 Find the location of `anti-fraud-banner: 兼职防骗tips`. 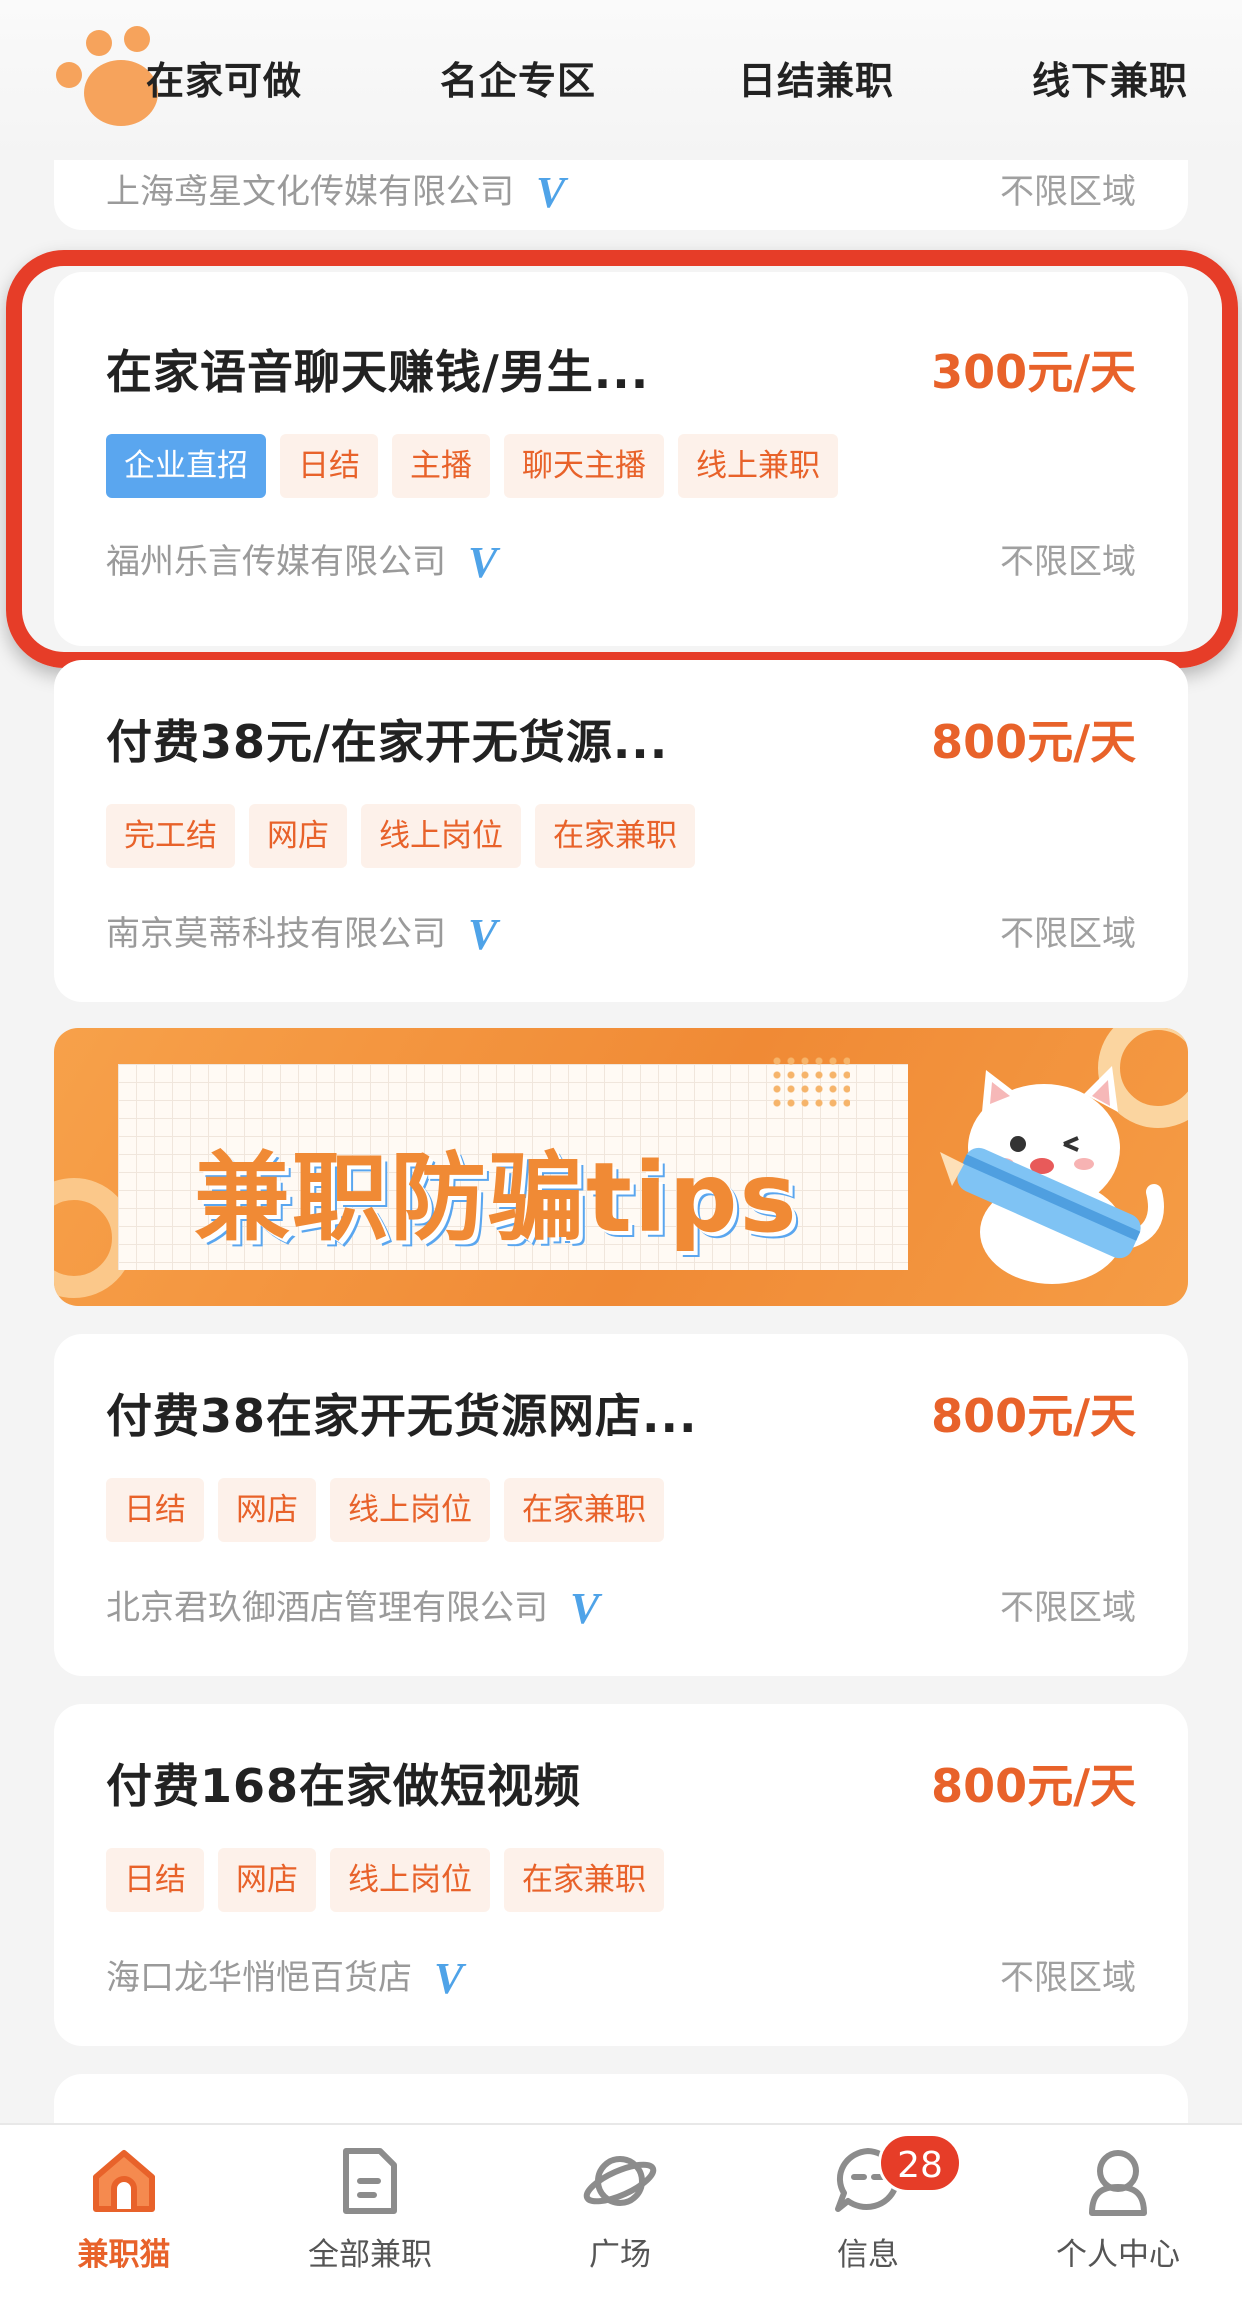

anti-fraud-banner: 兼职防骗tips is located at coordinates (621, 1167).